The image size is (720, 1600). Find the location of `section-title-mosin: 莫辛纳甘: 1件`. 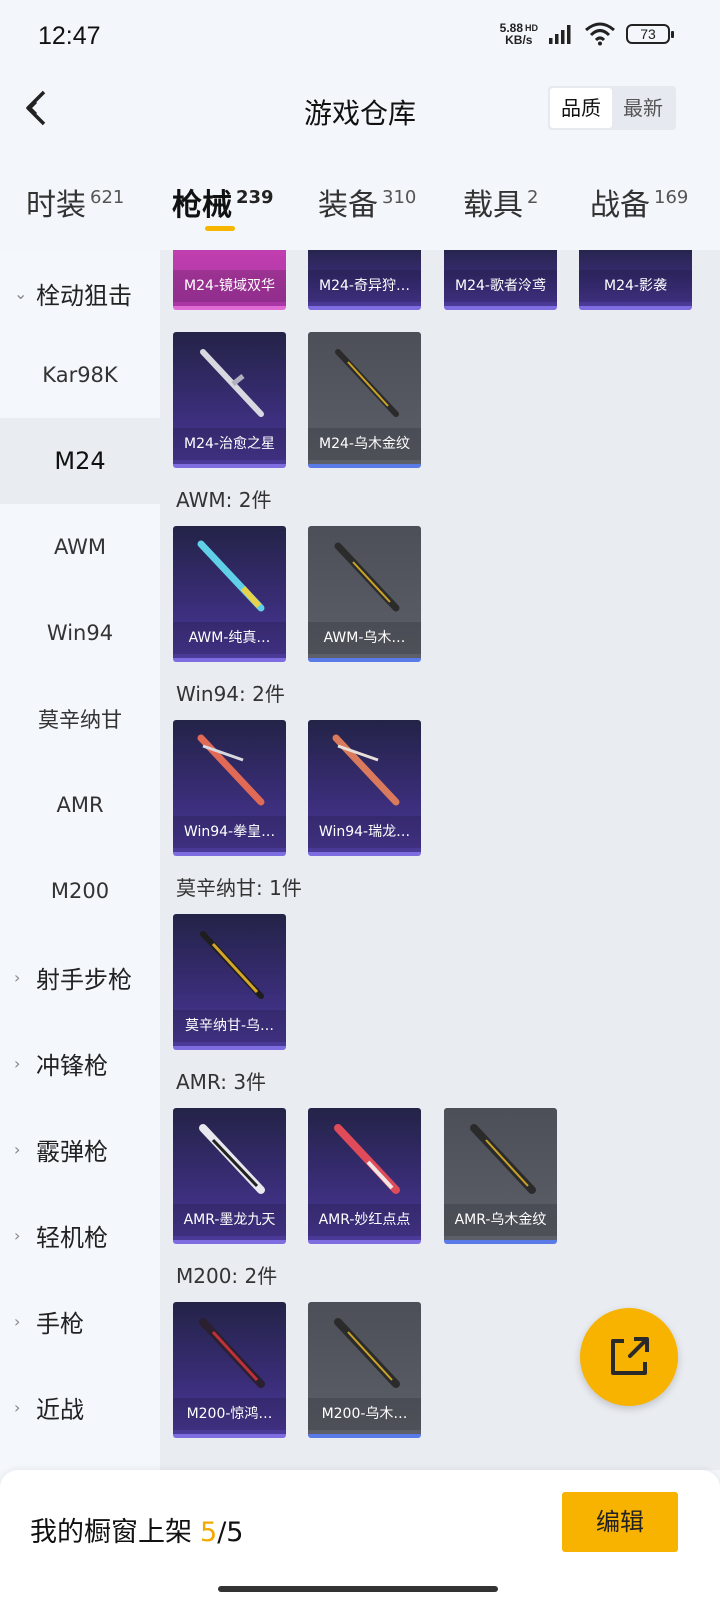

section-title-mosin: 莫辛纳甘: 1件 is located at coordinates (239, 888).